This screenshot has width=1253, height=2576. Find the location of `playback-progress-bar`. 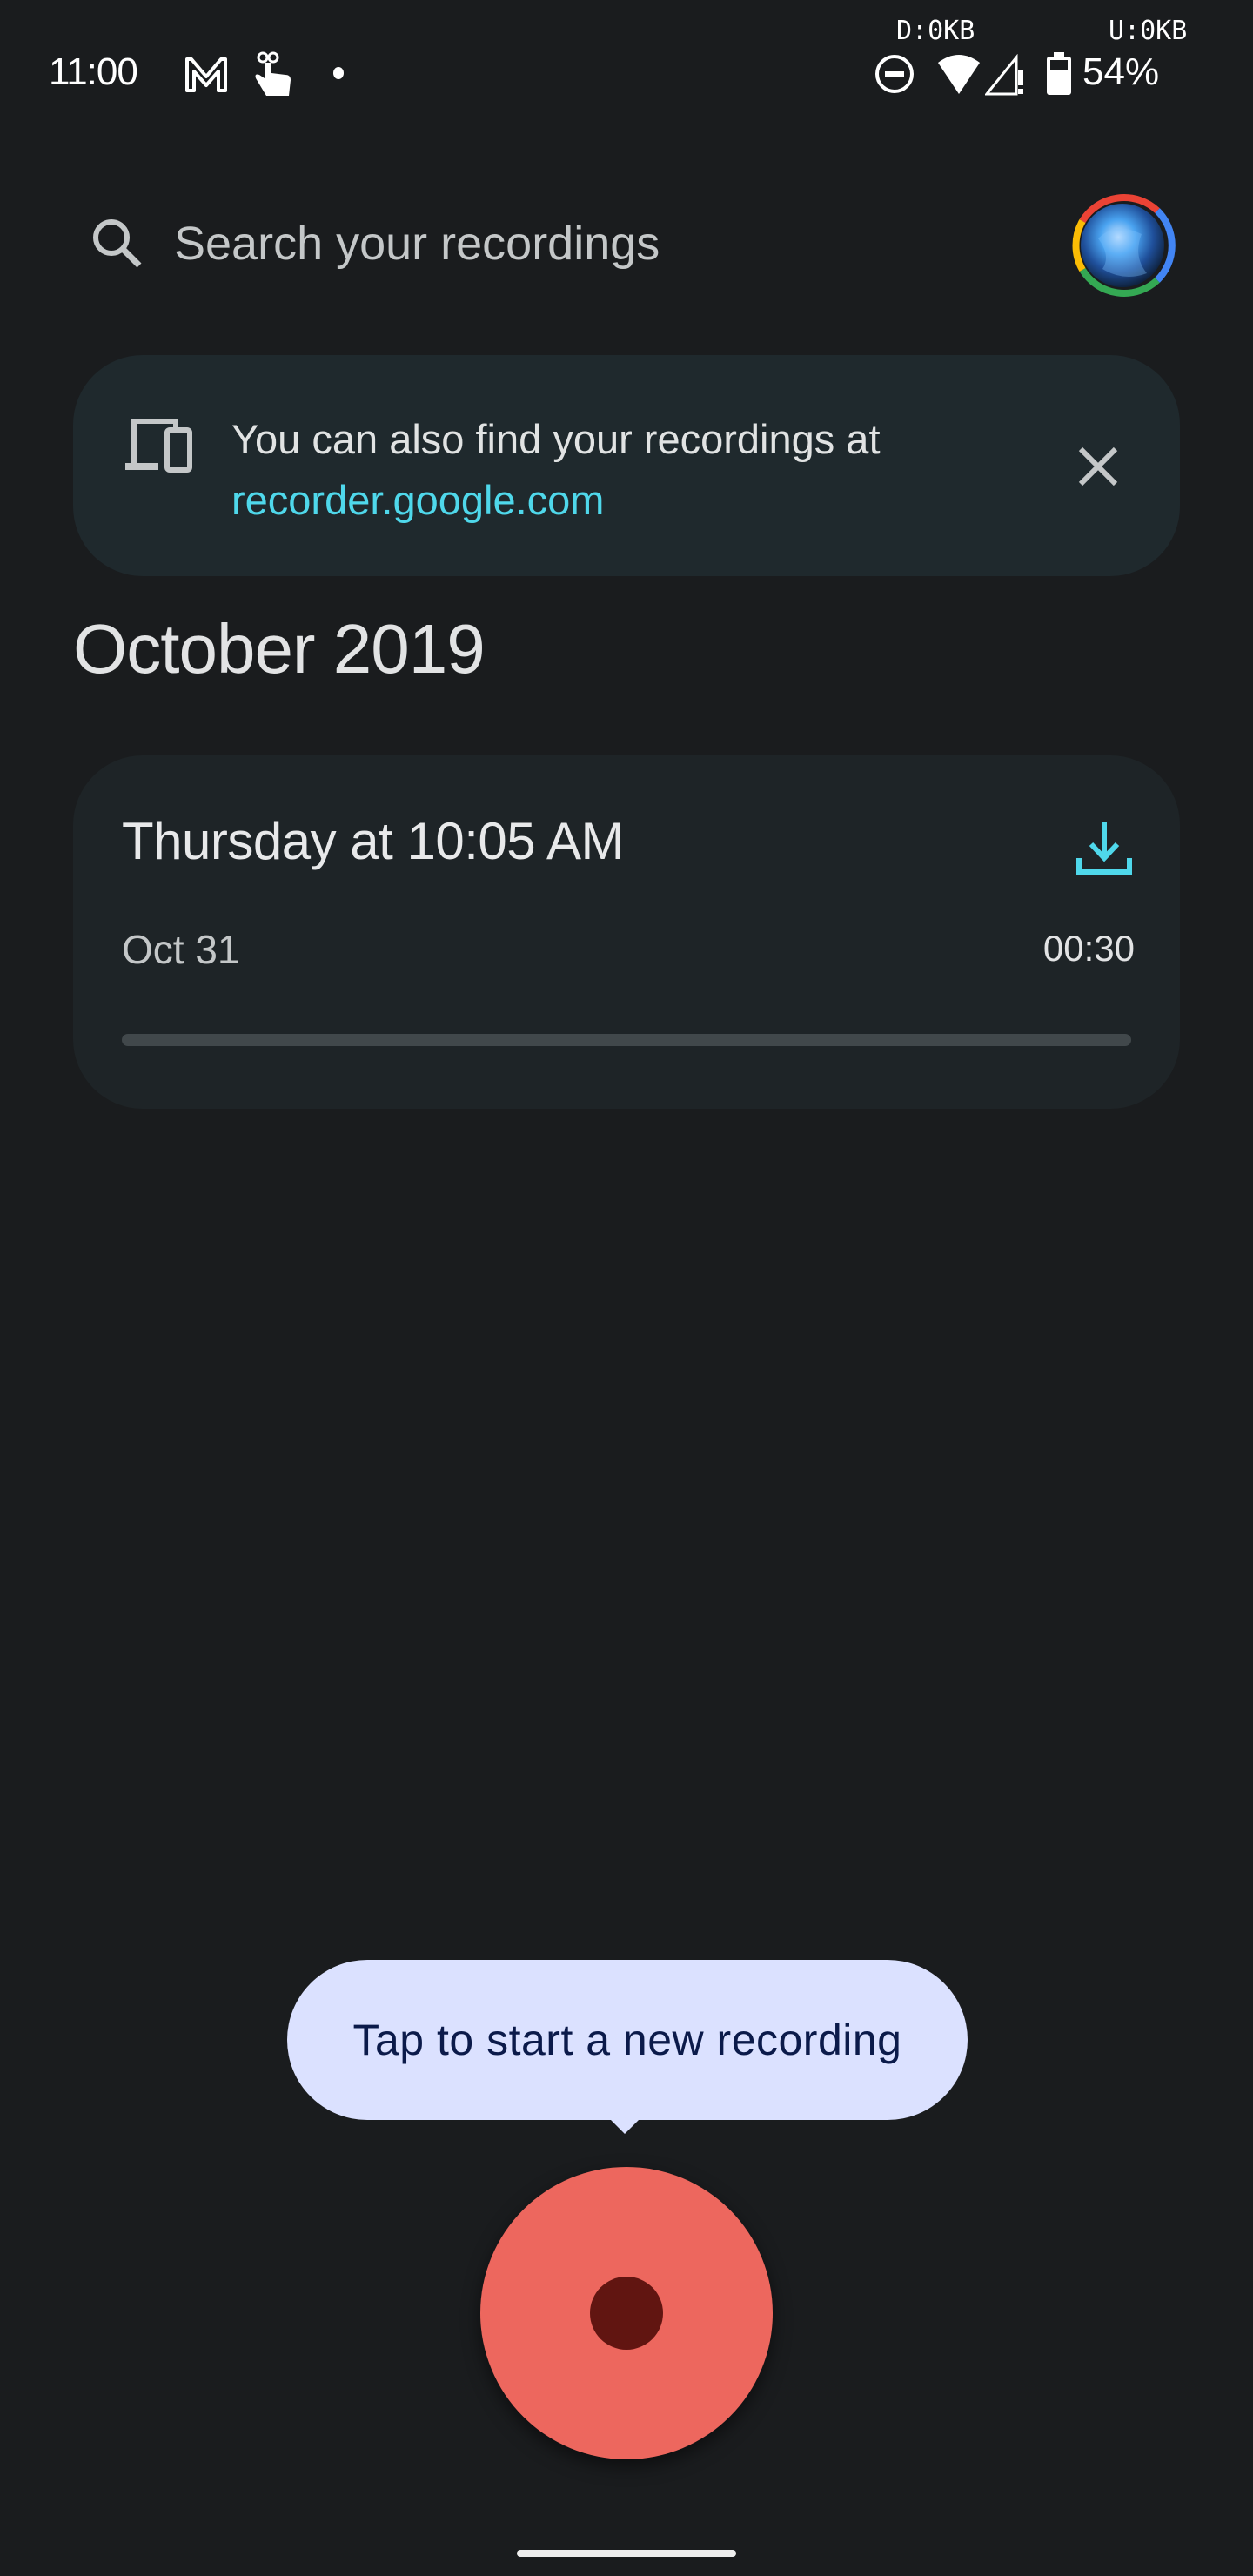

playback-progress-bar is located at coordinates (626, 1040).